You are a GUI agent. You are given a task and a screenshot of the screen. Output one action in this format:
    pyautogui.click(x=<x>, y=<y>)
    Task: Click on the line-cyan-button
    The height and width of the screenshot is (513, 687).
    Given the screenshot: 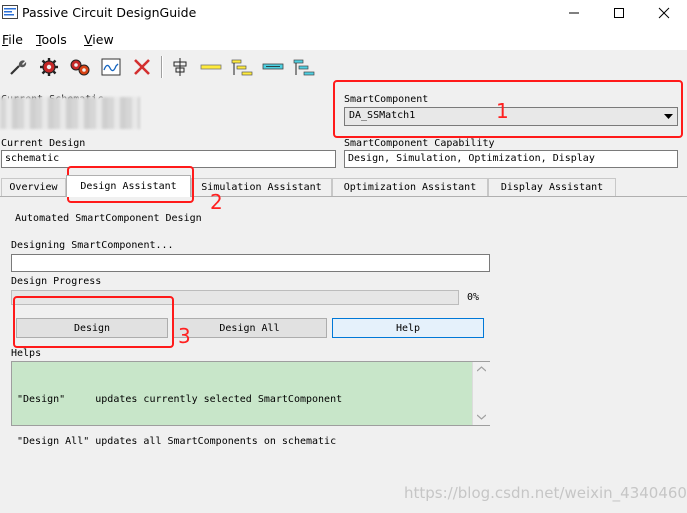 What is the action you would take?
    pyautogui.click(x=273, y=67)
    